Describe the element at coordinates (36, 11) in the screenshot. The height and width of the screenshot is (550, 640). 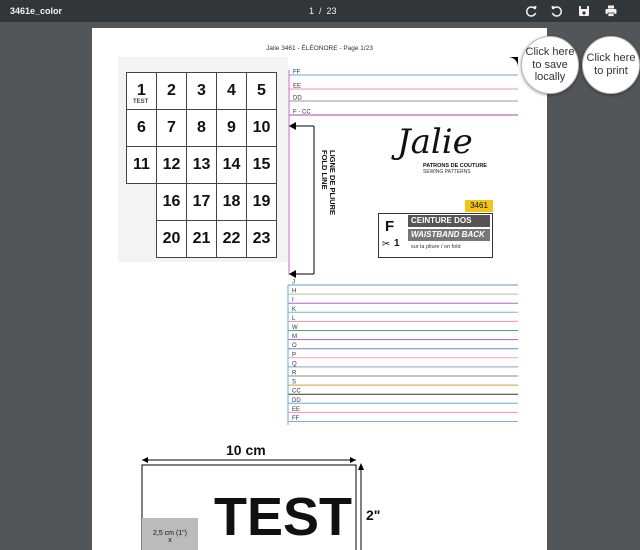
I see `document-title: 3461e_color` at that location.